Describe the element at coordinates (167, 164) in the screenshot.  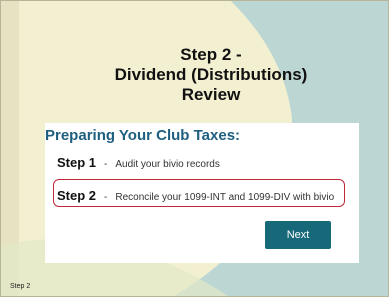
I see `step-1-text: Audit your bivio records` at that location.